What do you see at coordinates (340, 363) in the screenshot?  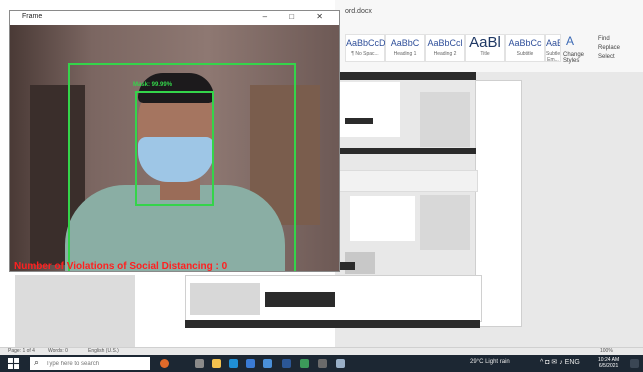 I see `frame-window-icon` at bounding box center [340, 363].